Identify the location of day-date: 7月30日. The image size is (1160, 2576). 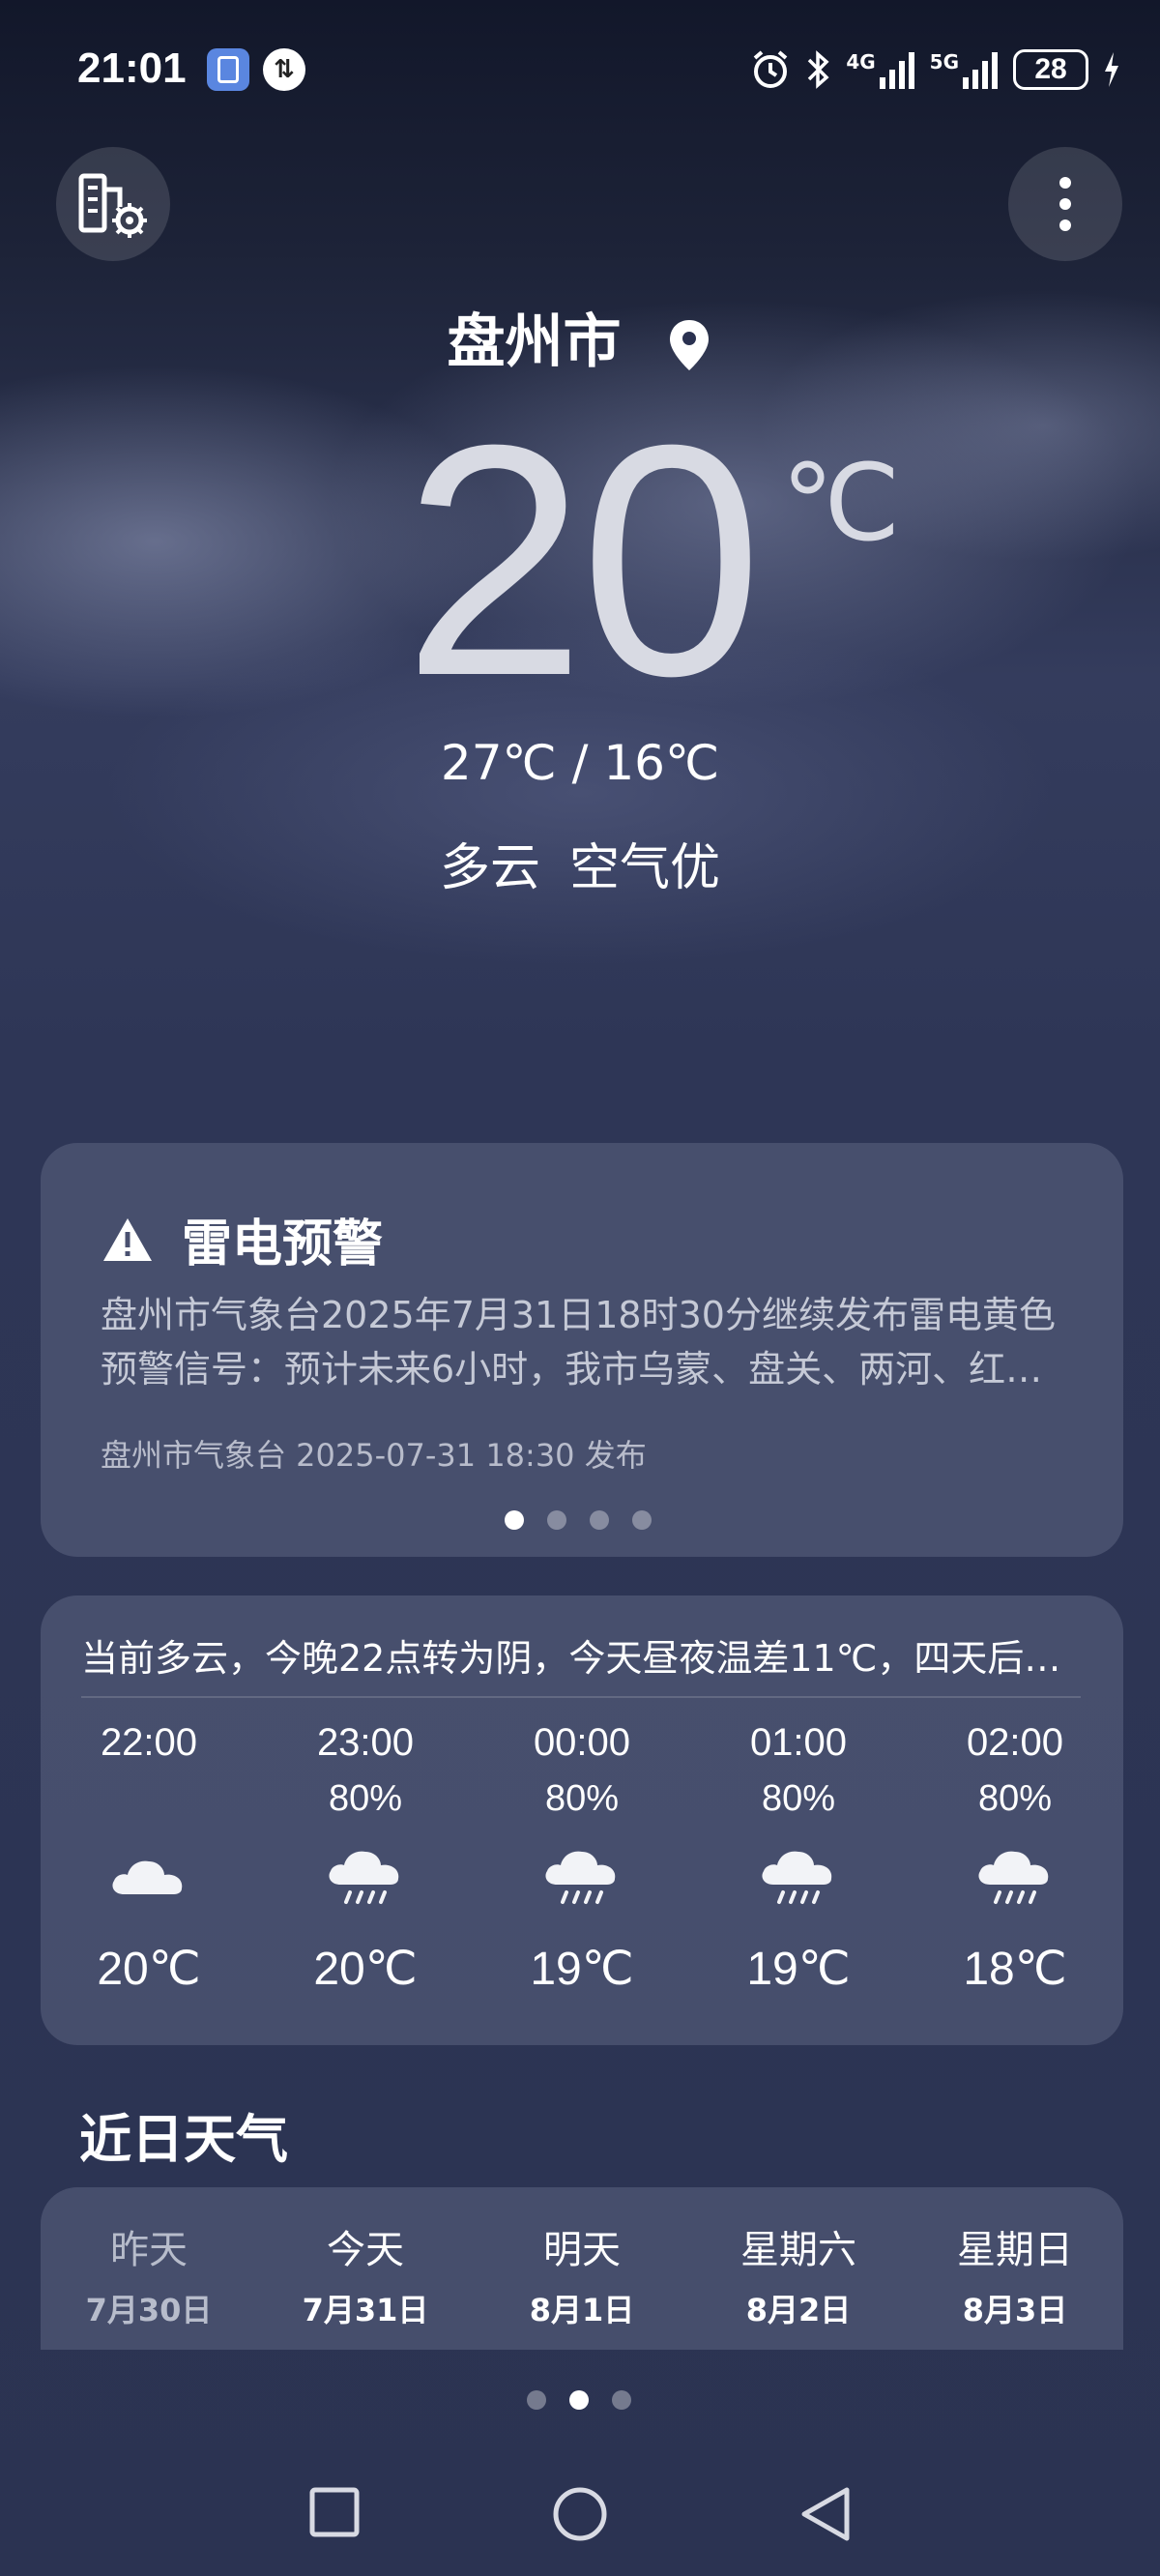
(149, 2310).